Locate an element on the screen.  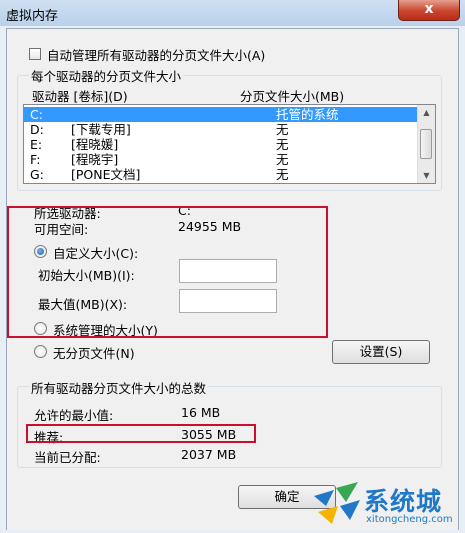
min-allowed-label: 允许的最小值: is located at coordinates (74, 415).